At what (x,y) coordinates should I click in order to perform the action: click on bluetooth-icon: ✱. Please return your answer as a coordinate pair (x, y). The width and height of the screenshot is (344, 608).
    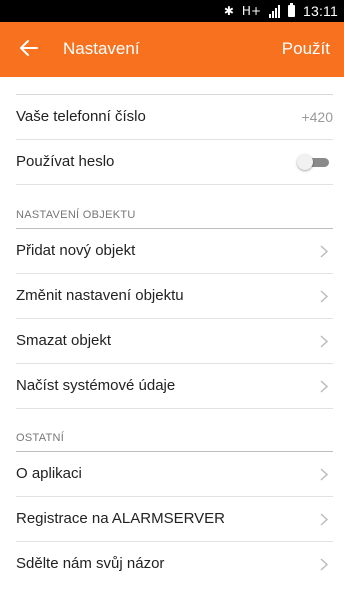
    Looking at the image, I should click on (228, 11).